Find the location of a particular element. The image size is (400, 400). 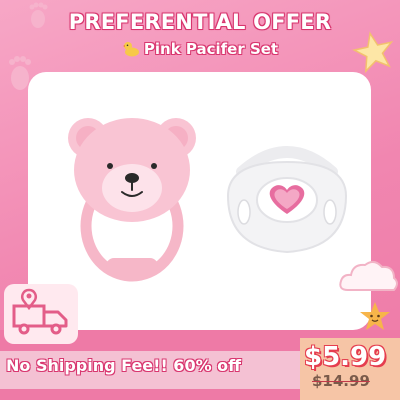

delivery-truck-icon is located at coordinates (41, 314).